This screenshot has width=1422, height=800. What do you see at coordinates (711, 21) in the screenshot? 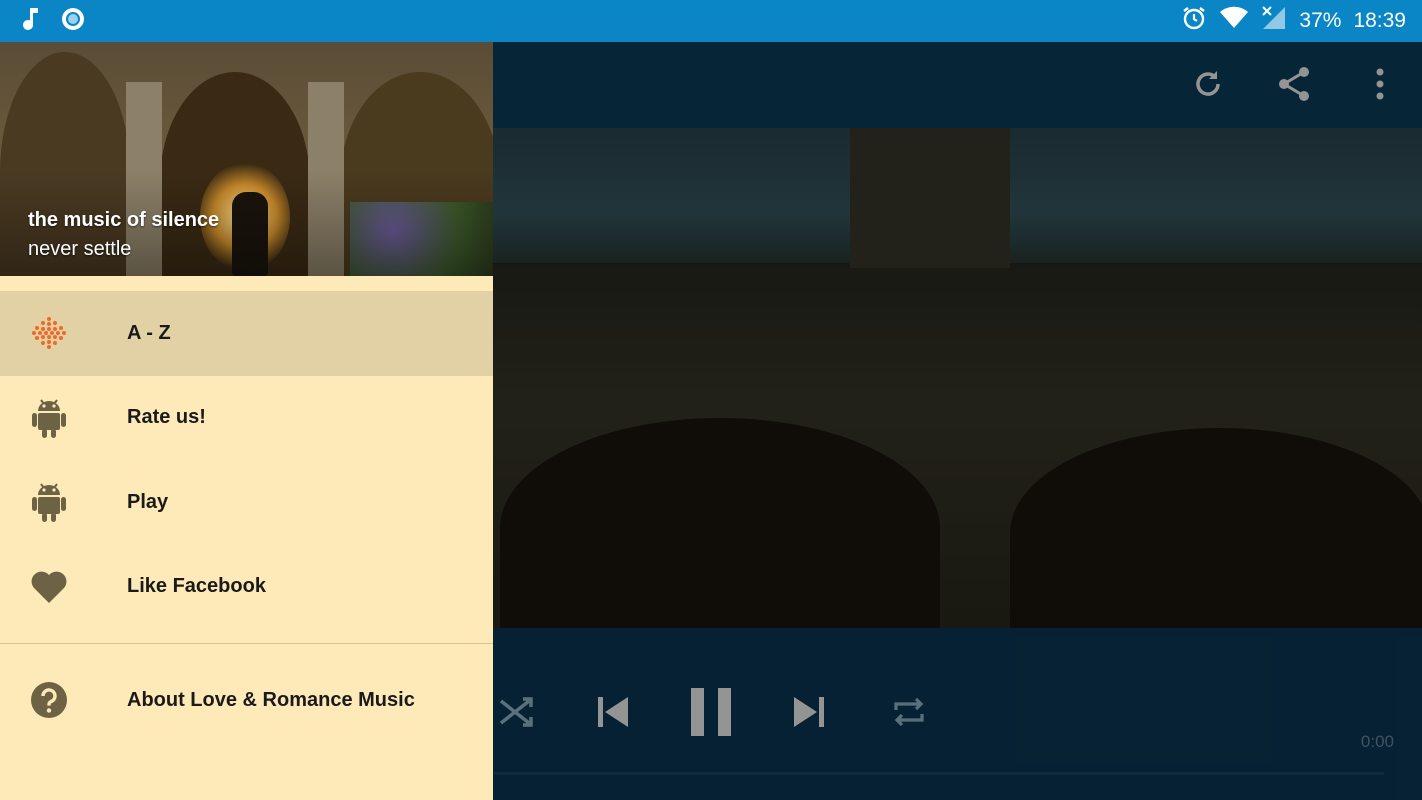
I see `status-bar: 37% 18:39` at bounding box center [711, 21].